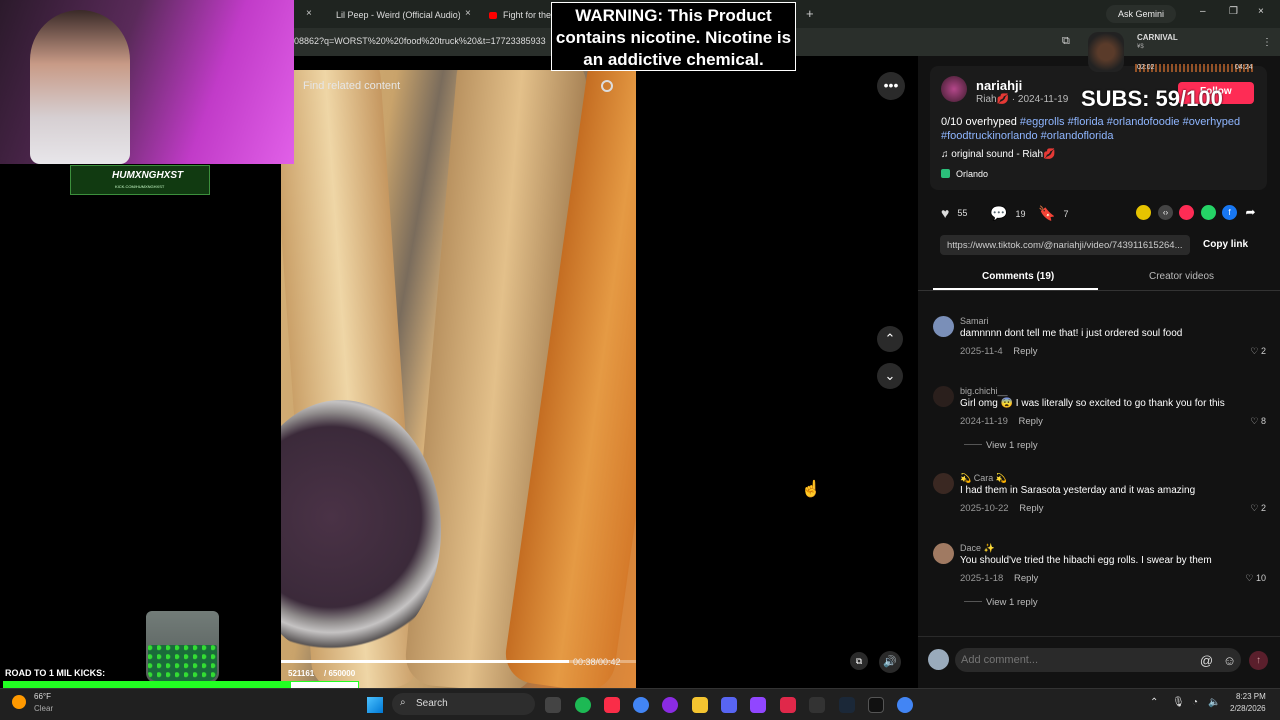 The height and width of the screenshot is (720, 1280). Describe the element at coordinates (729, 705) in the screenshot. I see `discord-icon` at that location.